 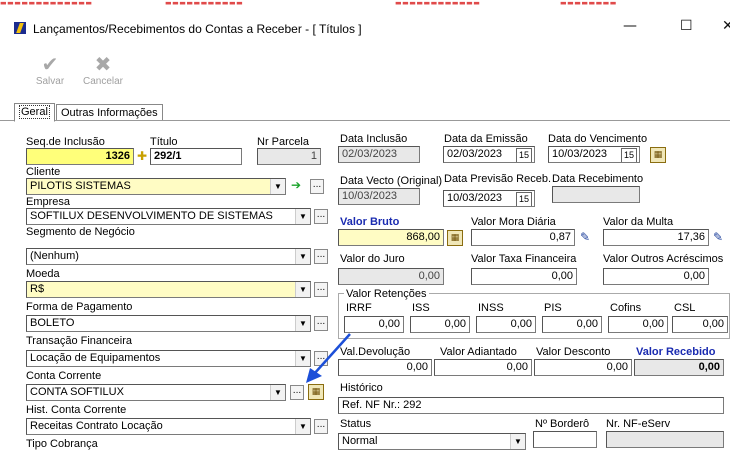 I want to click on save-label: Salvar, so click(x=50, y=81).